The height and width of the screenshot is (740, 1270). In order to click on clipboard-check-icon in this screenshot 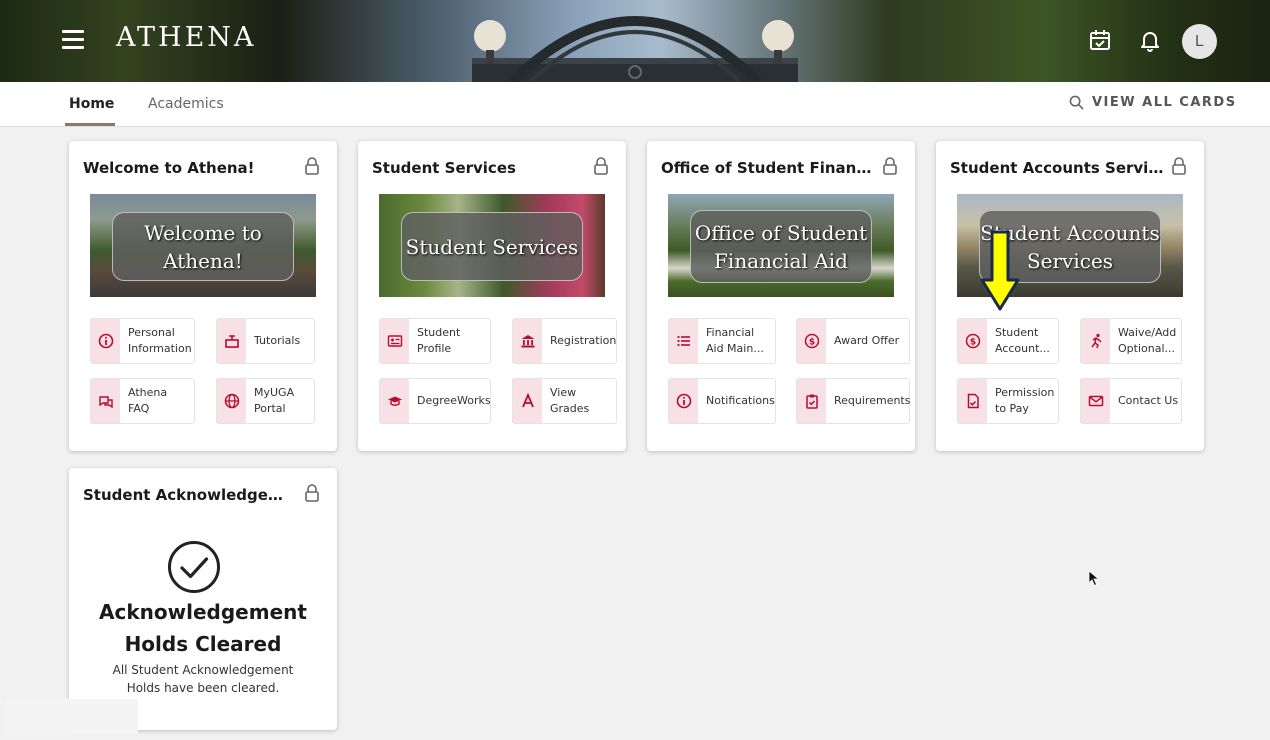, I will do `click(811, 401)`.